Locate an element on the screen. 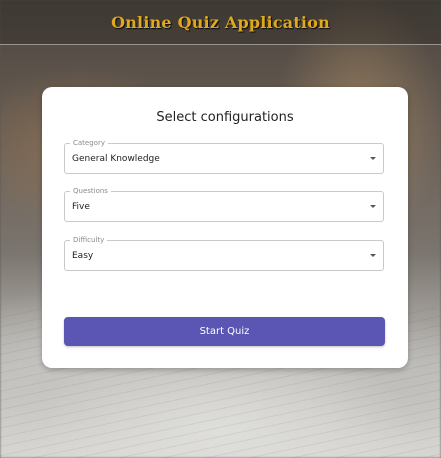 This screenshot has height=458, width=441. app-header: Online Quiz Application is located at coordinates (220, 22).